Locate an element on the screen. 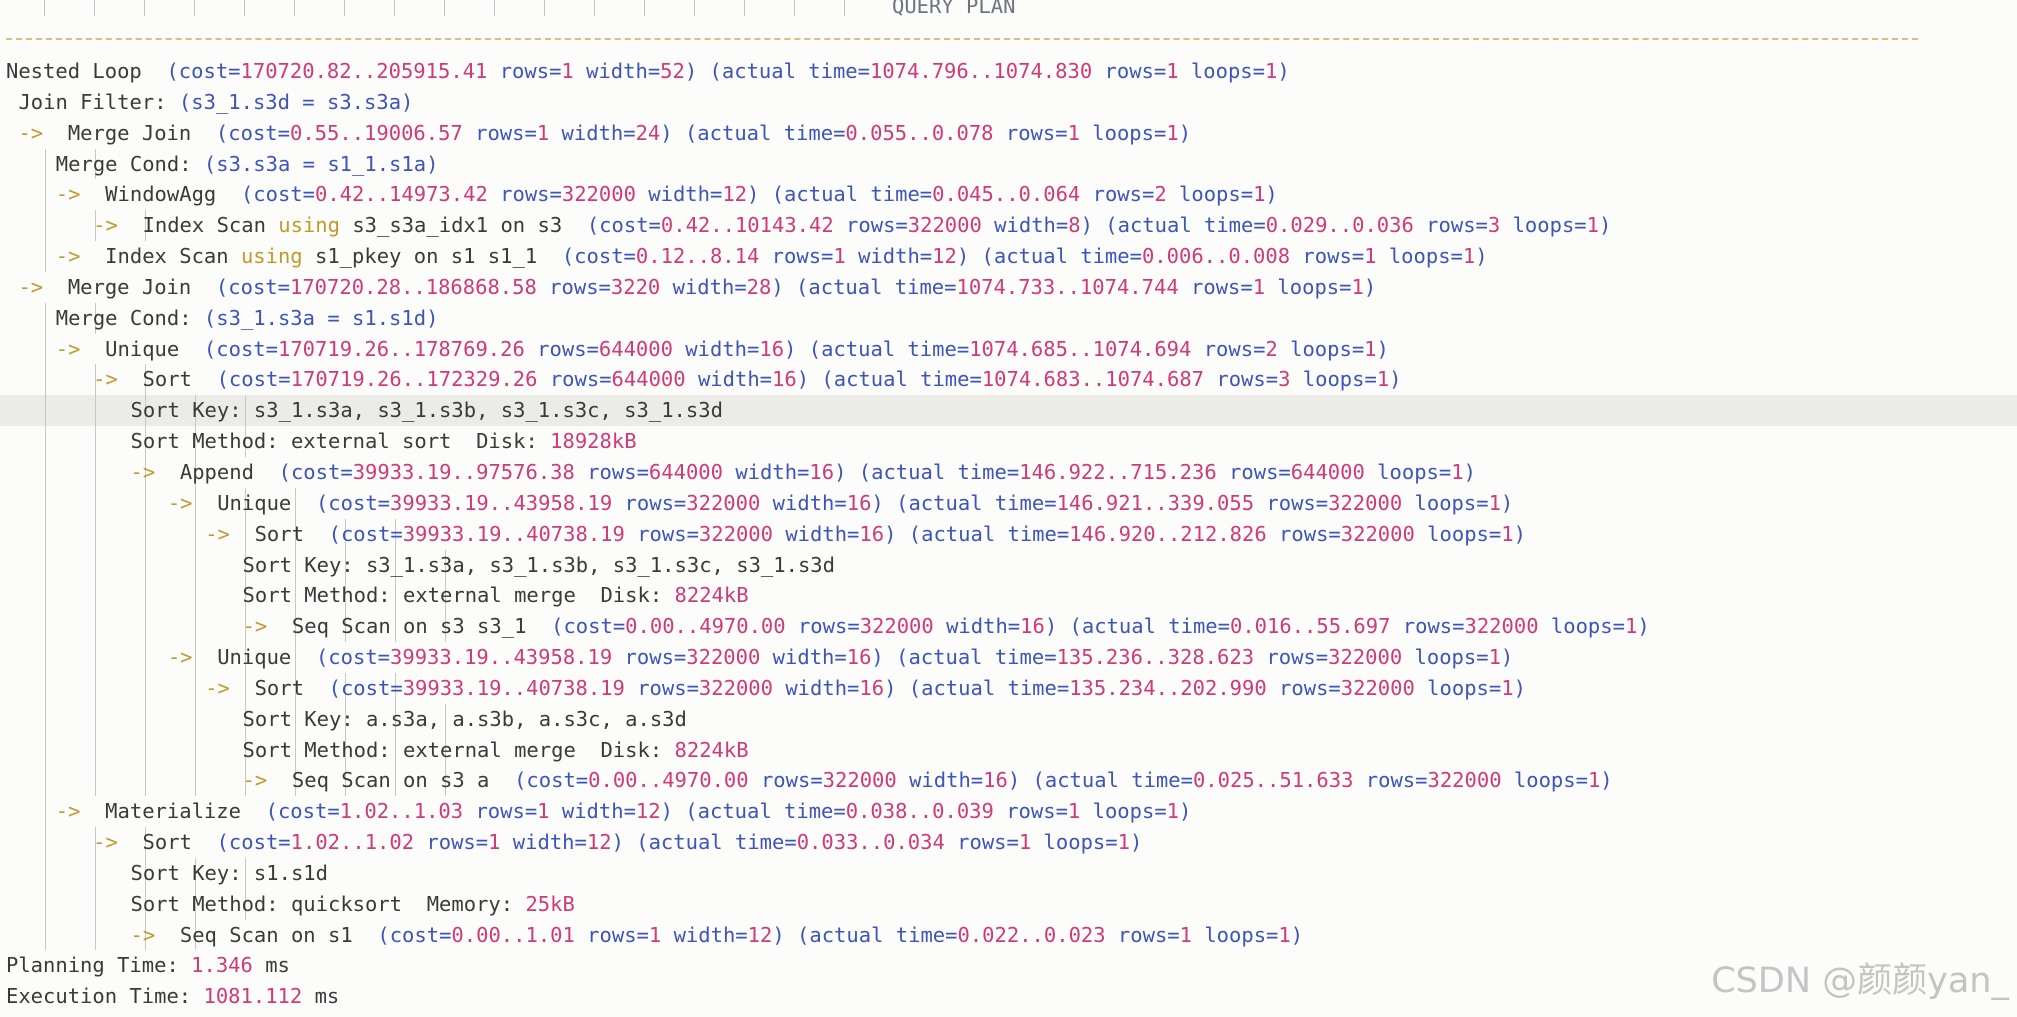 The image size is (2017, 1017). plan-token: 0.038..0.039 is located at coordinates (919, 811).